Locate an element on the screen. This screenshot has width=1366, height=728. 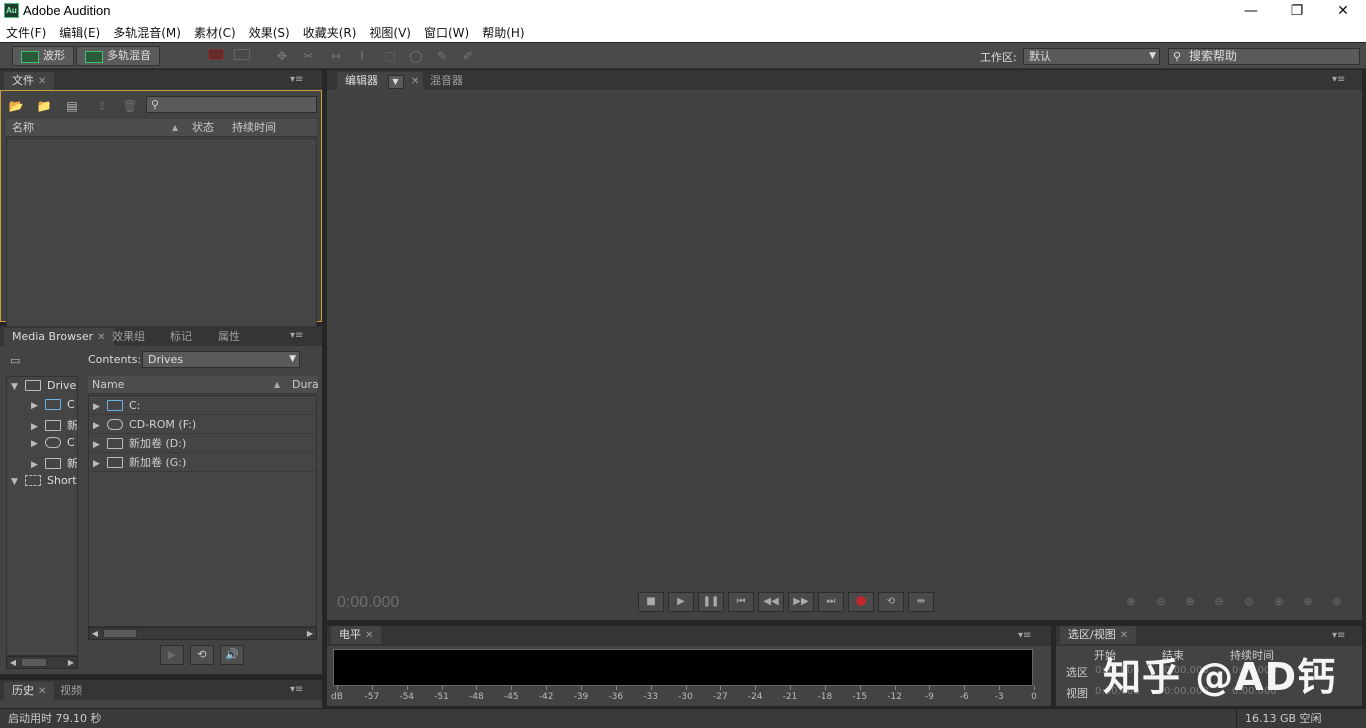
menu-edit: 编辑(E) is located at coordinates (83, 32).